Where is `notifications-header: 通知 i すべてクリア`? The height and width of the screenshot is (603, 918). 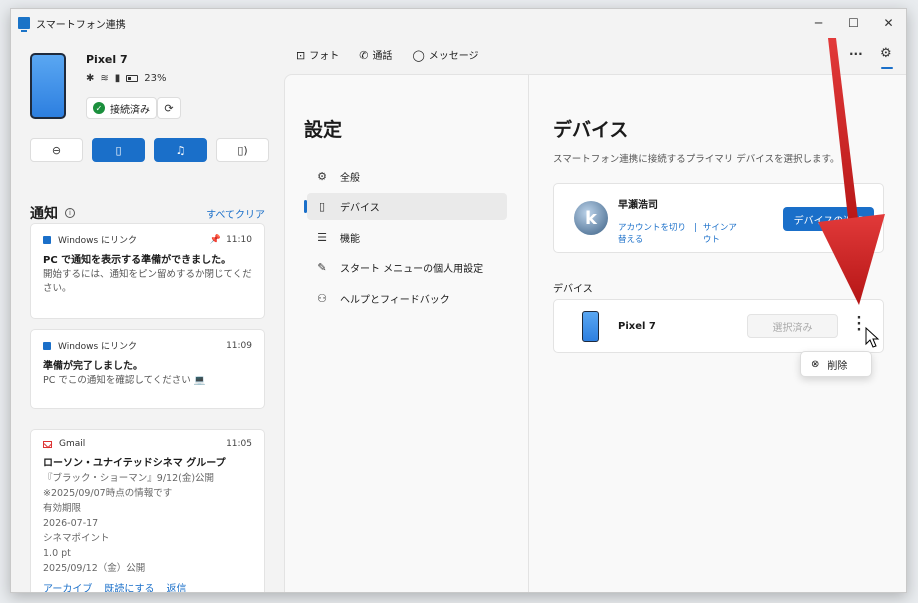 notifications-header: 通知 i すべてクリア is located at coordinates (147, 213).